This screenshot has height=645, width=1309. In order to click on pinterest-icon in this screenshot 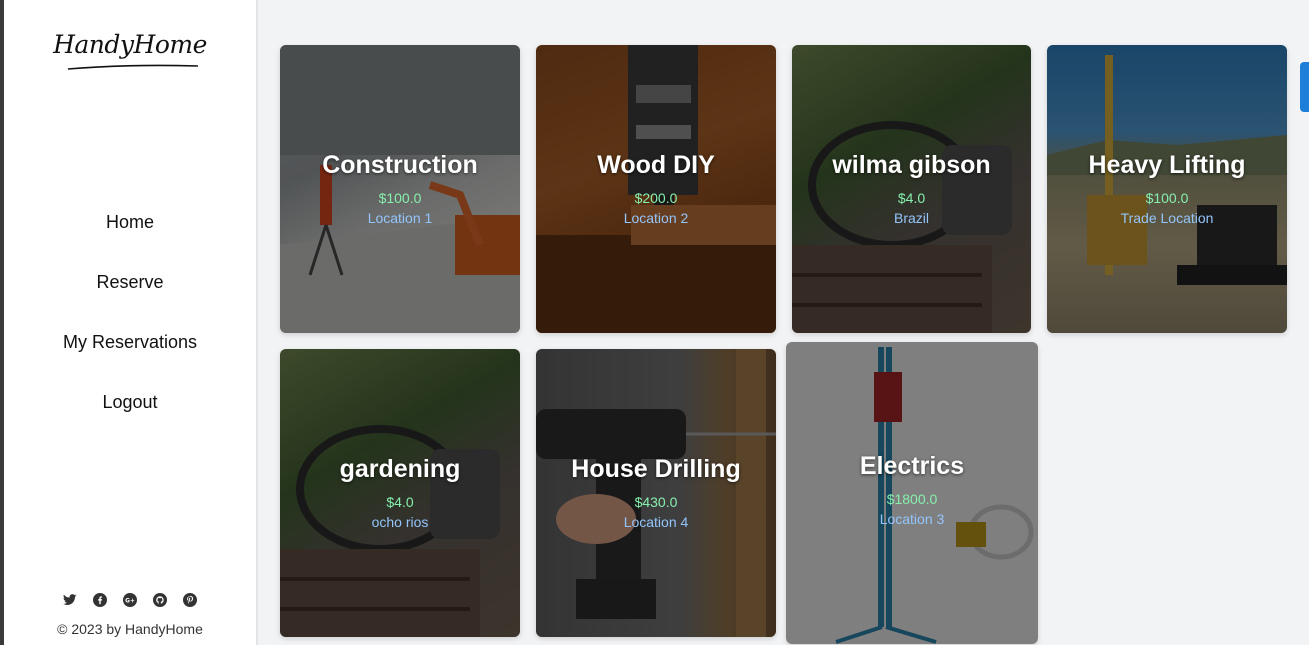, I will do `click(190, 600)`.